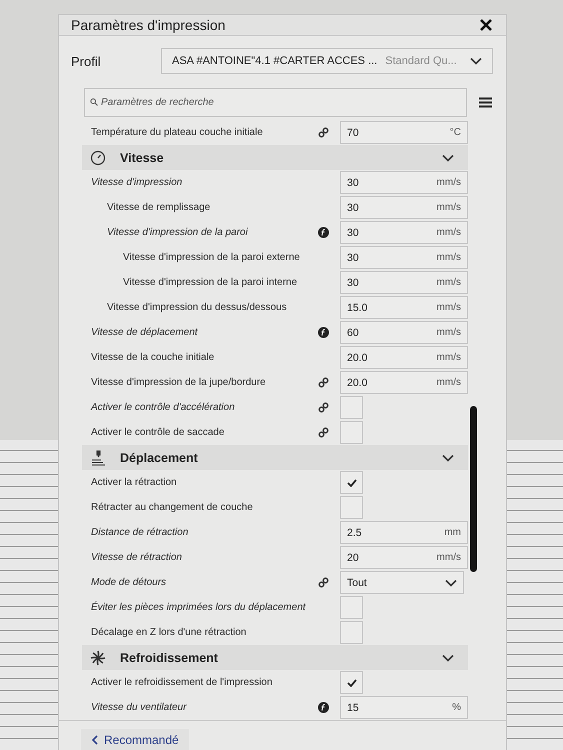  I want to click on number-field: 70 °C, so click(404, 132).